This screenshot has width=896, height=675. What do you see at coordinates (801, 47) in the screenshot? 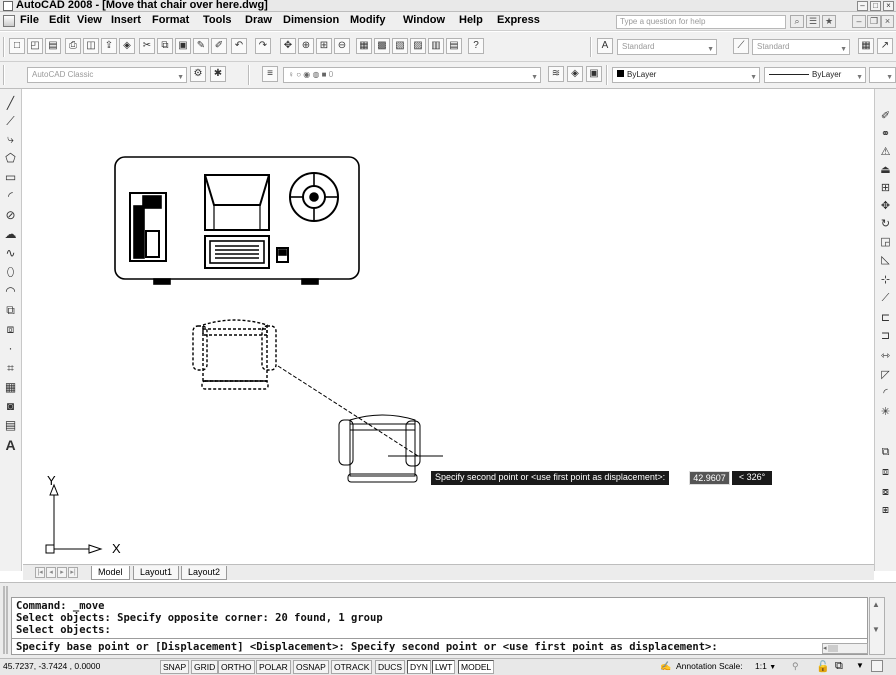
I see `dim-style-combo: Standard ▼` at bounding box center [801, 47].